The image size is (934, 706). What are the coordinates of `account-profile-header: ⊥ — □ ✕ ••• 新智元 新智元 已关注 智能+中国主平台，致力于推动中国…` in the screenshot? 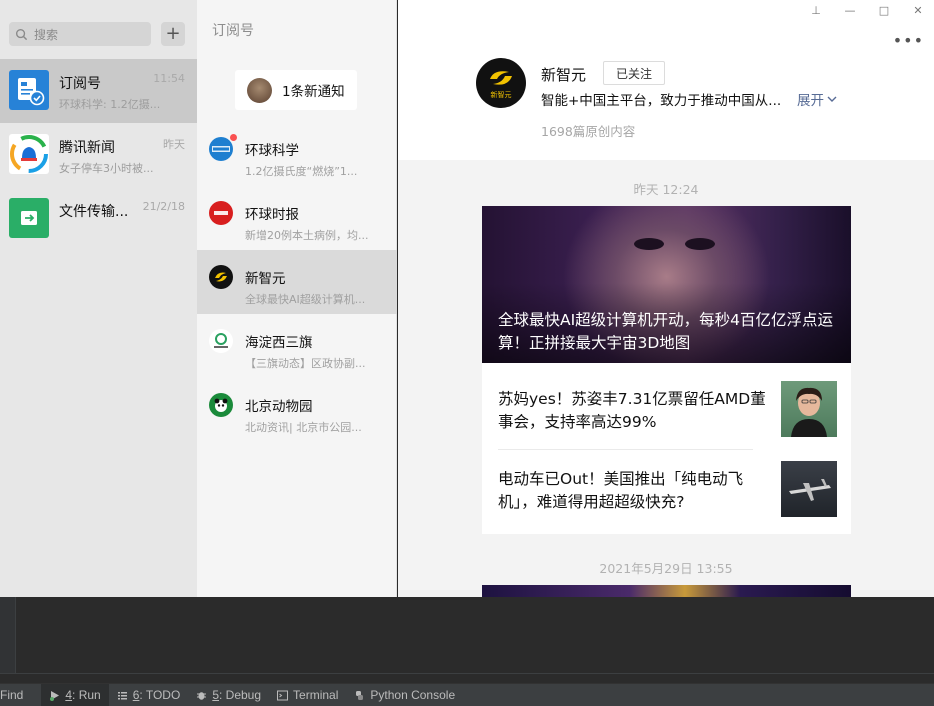 It's located at (666, 80).